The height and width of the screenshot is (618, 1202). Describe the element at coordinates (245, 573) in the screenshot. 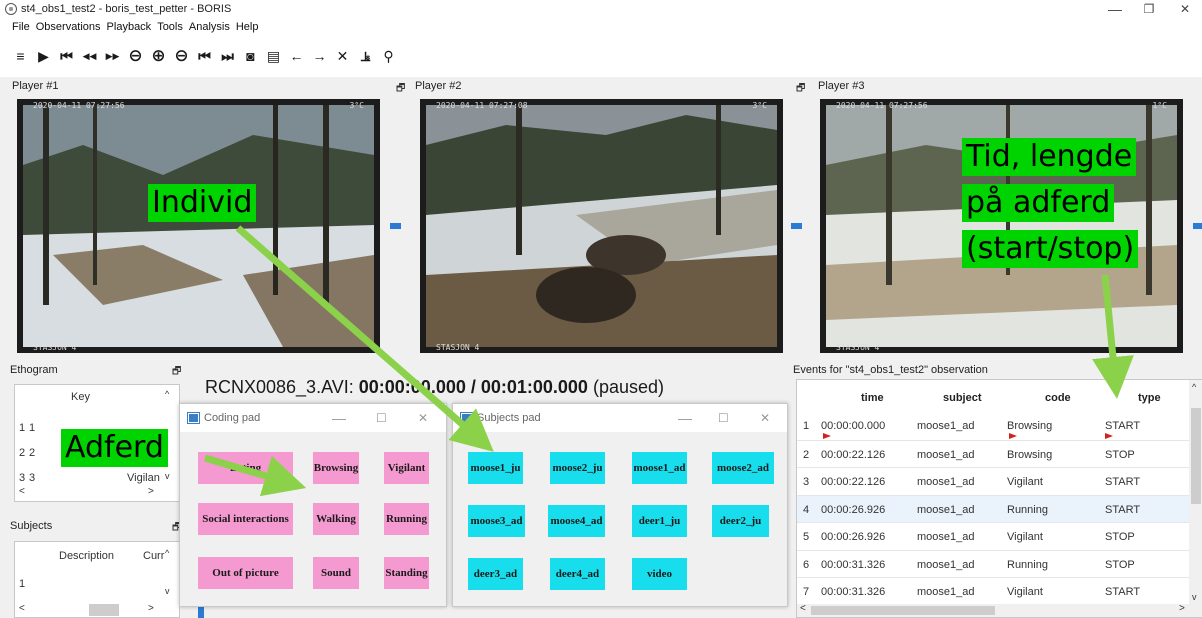

I see `behavior-button-out-of-picture: Out of picture` at that location.